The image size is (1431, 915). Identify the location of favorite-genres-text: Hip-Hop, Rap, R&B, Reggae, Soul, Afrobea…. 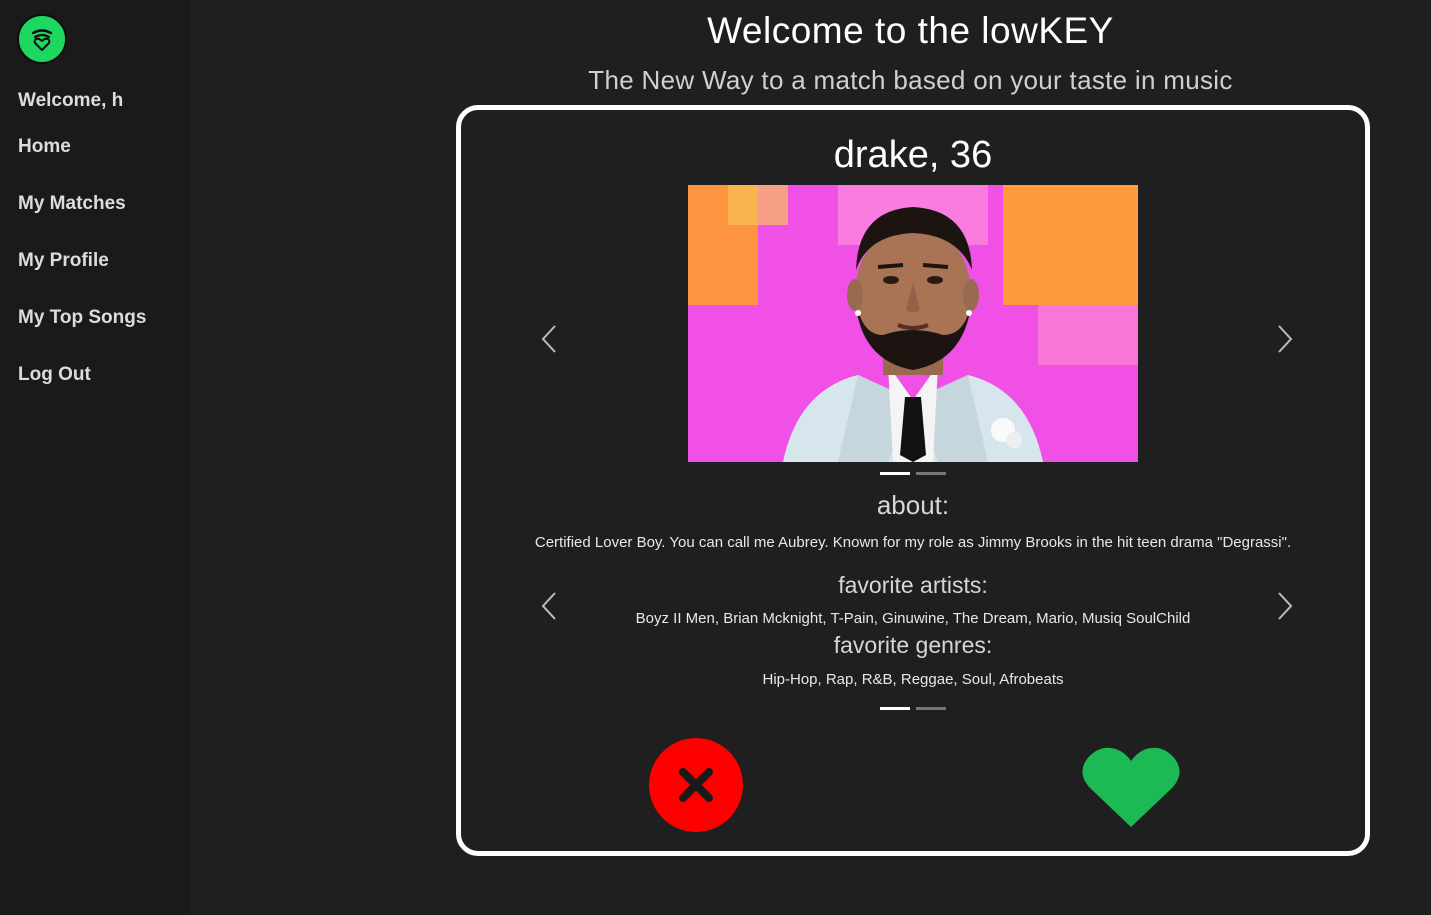
(913, 679).